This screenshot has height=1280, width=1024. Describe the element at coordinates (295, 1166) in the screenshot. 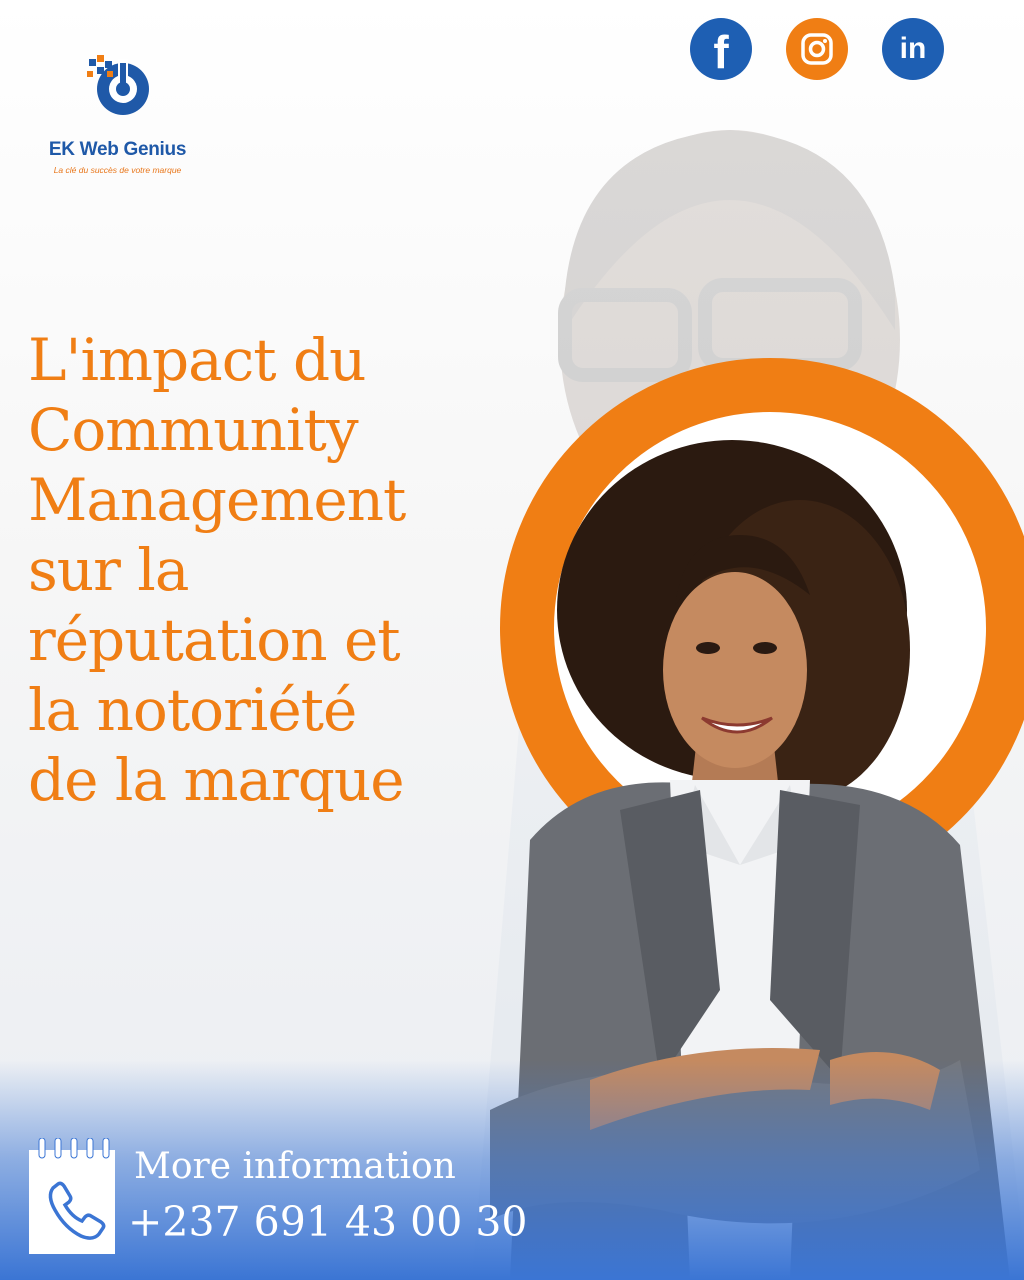

I see `more-info-label: More information` at that location.